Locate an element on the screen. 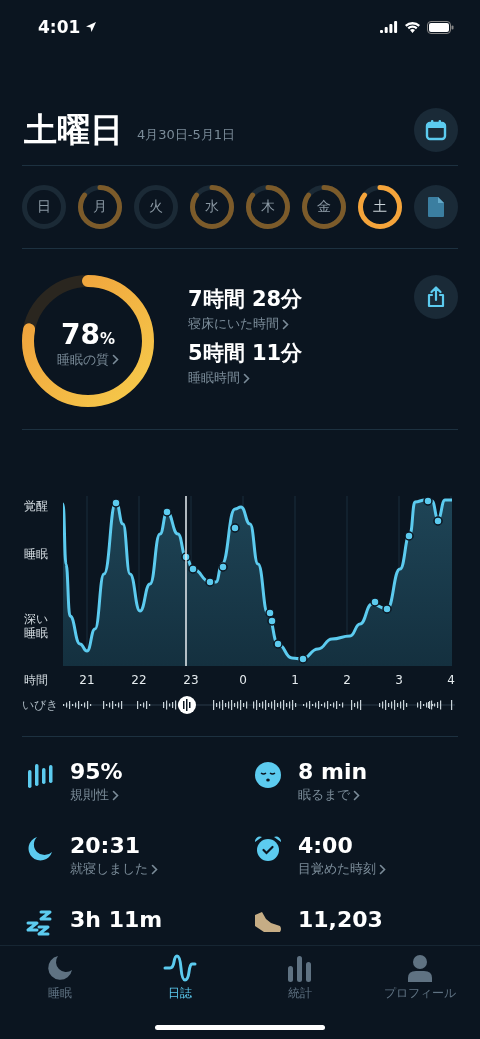  metric-value: 11,203 is located at coordinates (340, 919).